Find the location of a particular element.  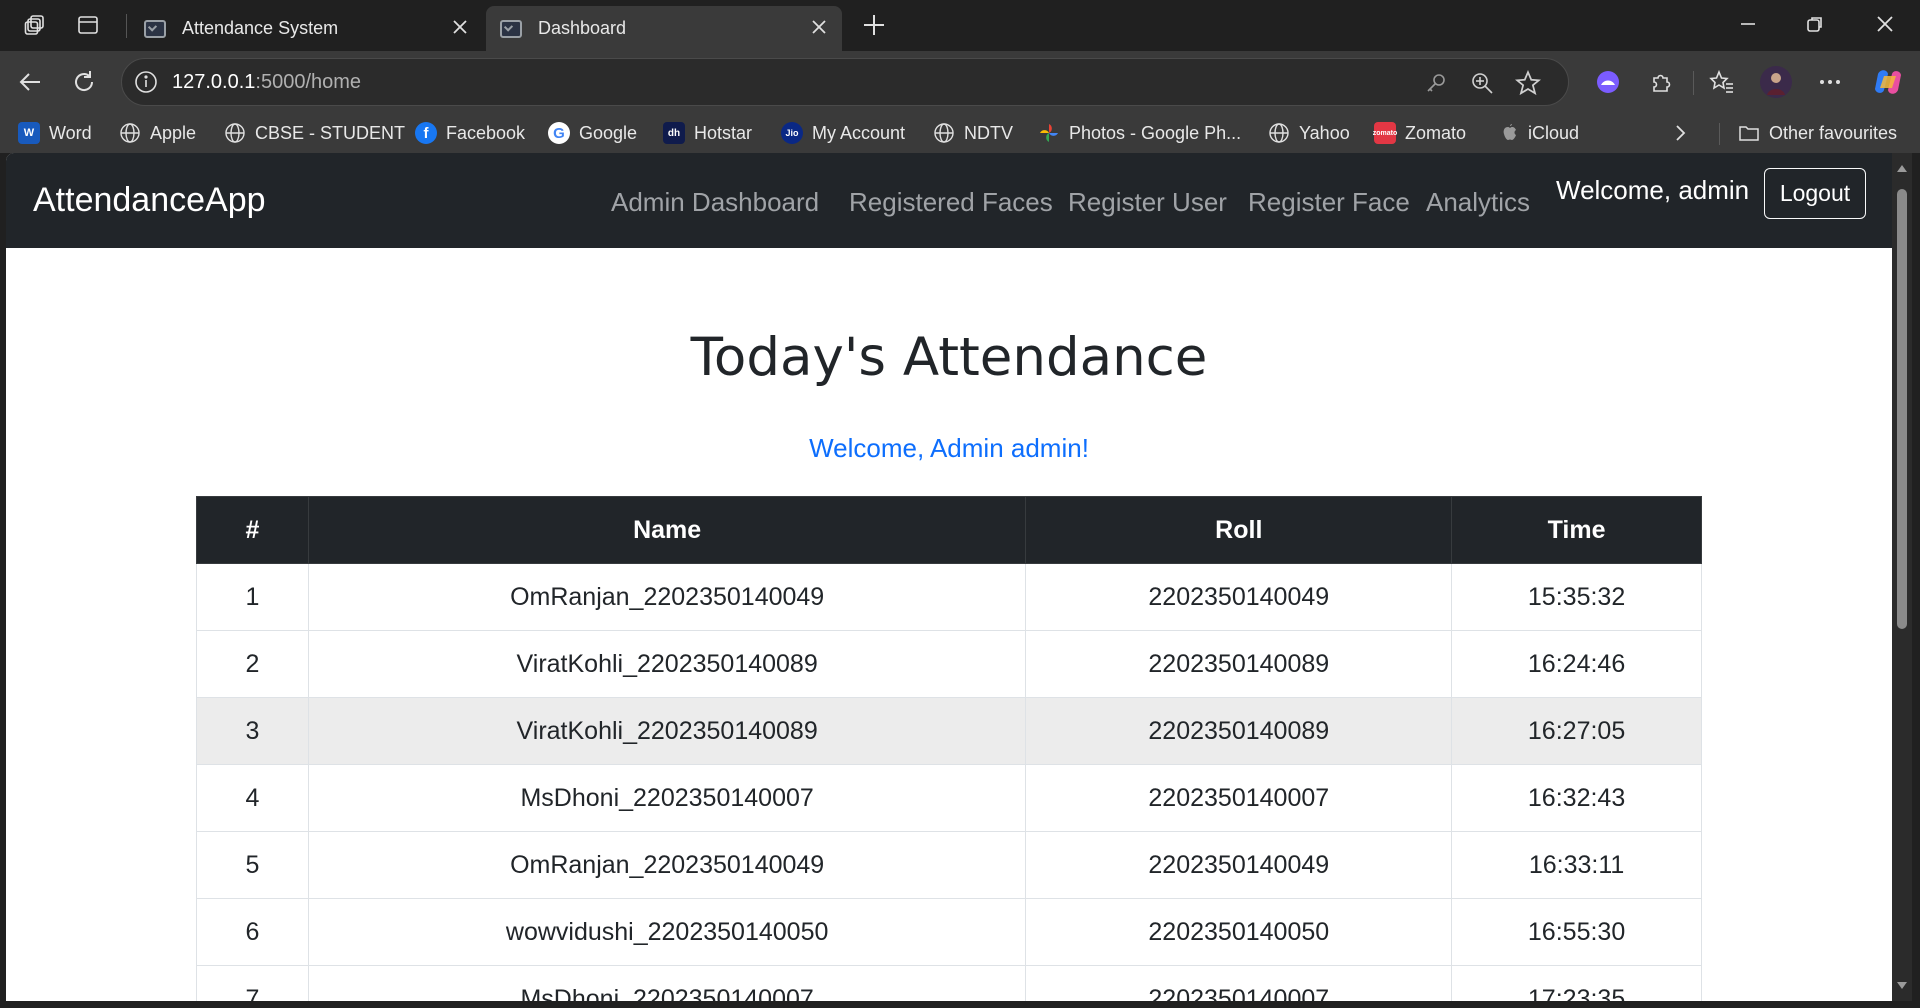

favourite-label: NDTV is located at coordinates (988, 132).